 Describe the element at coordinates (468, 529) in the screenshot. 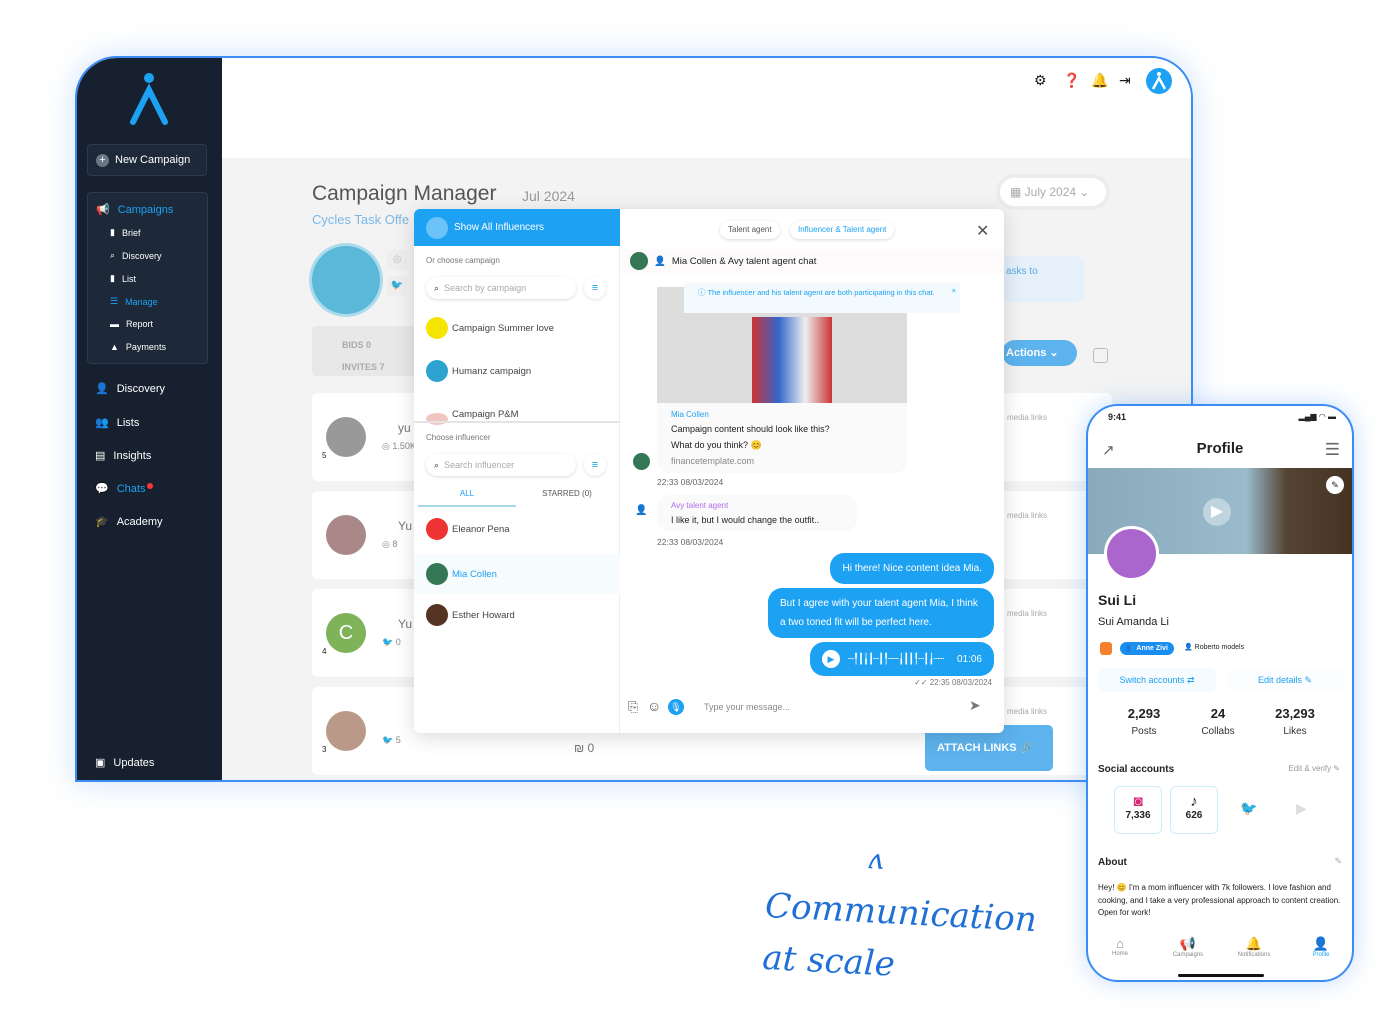

I see `influencer-item: Eleanor Pena` at that location.